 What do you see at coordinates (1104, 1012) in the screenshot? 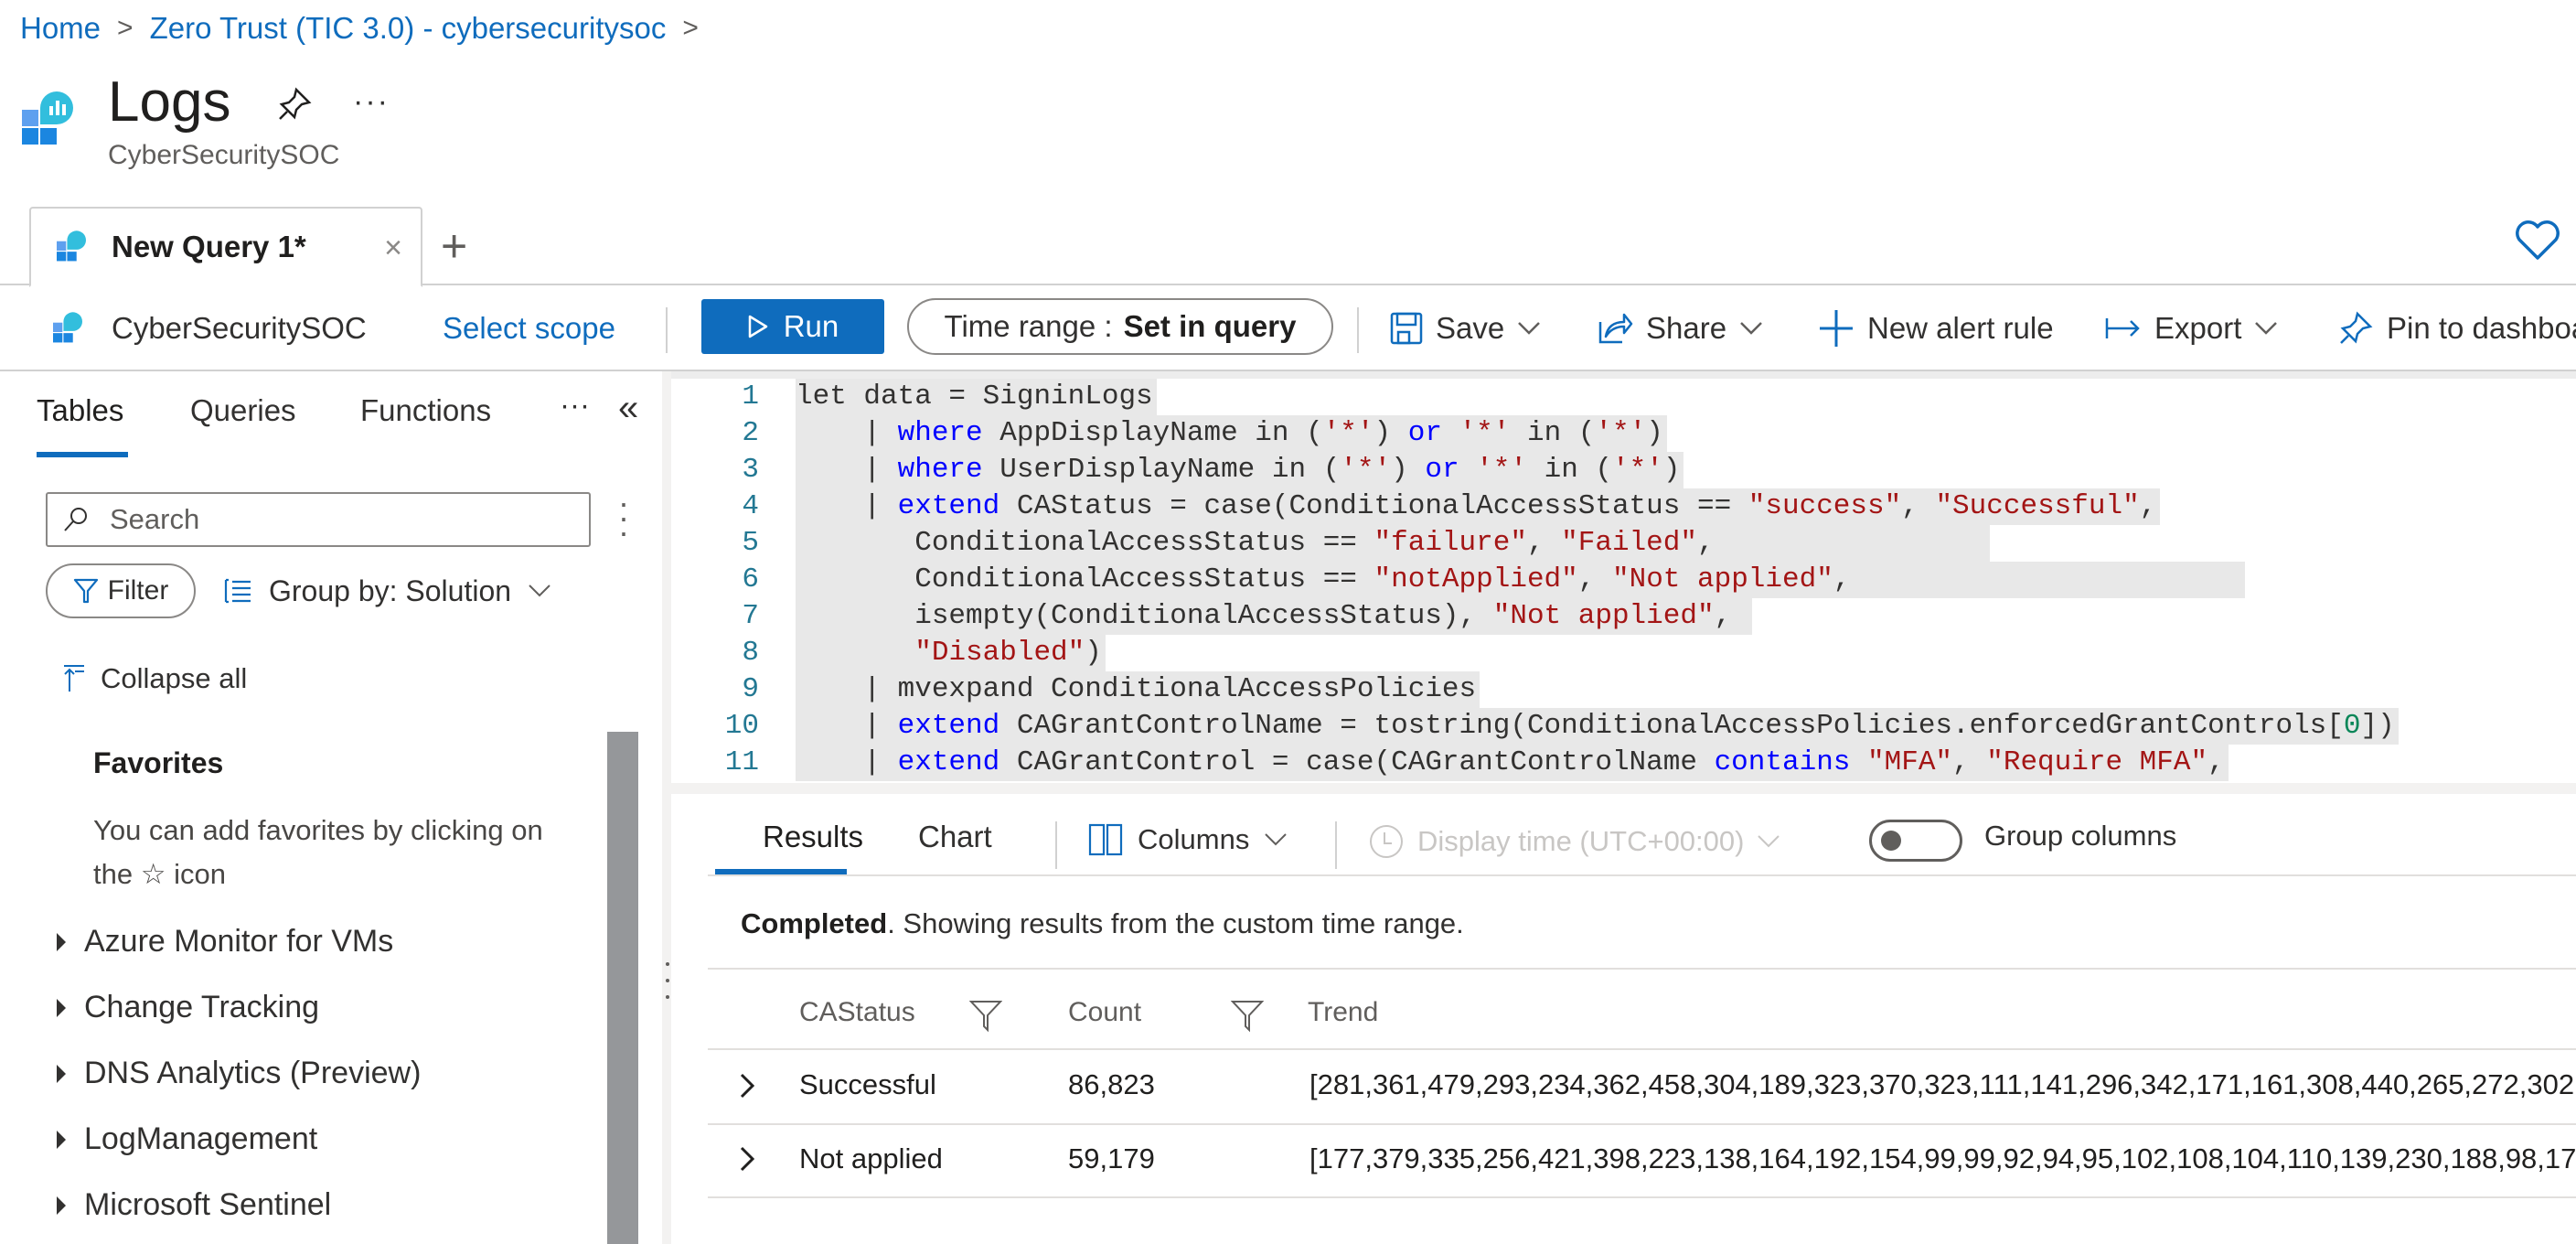
I see `column-header-count: Count` at bounding box center [1104, 1012].